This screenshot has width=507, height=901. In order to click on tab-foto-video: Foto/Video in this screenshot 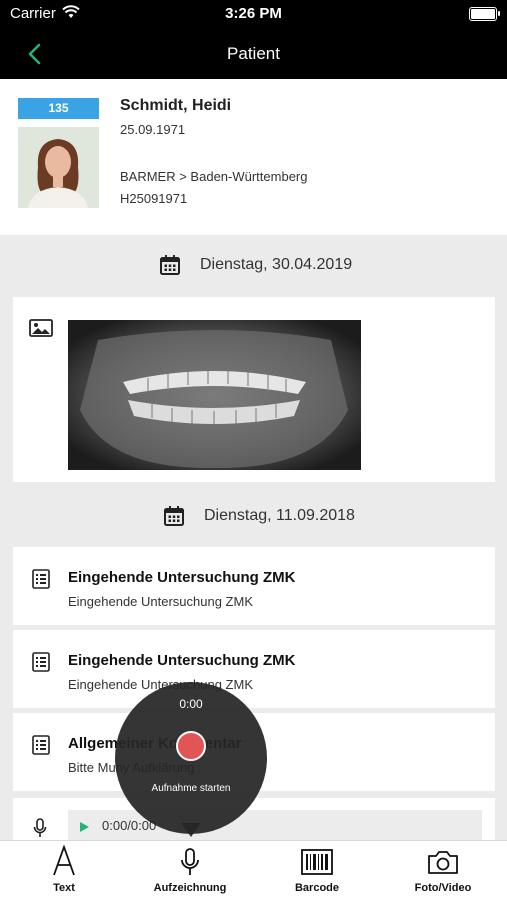, I will do `click(443, 871)`.